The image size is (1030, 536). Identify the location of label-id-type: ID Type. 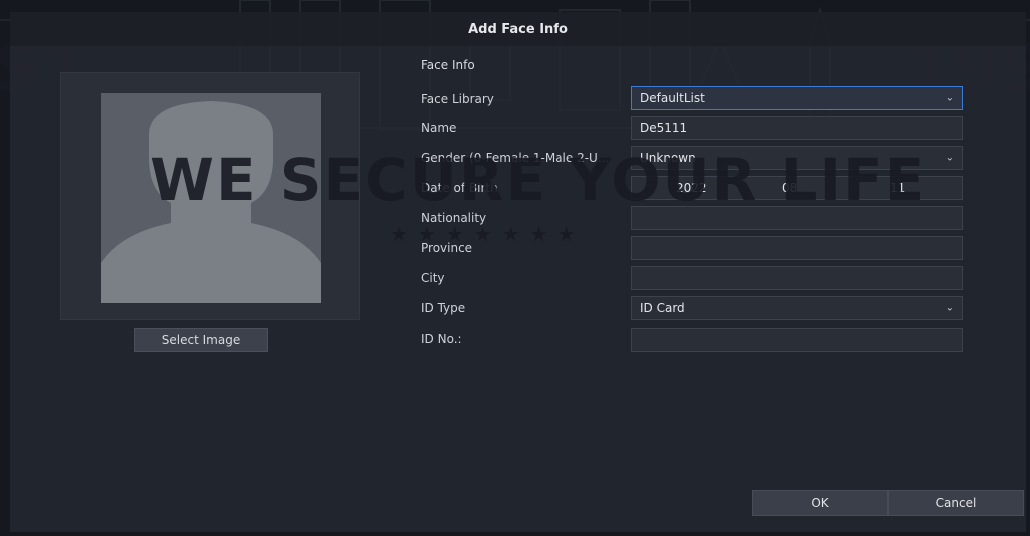
(443, 308).